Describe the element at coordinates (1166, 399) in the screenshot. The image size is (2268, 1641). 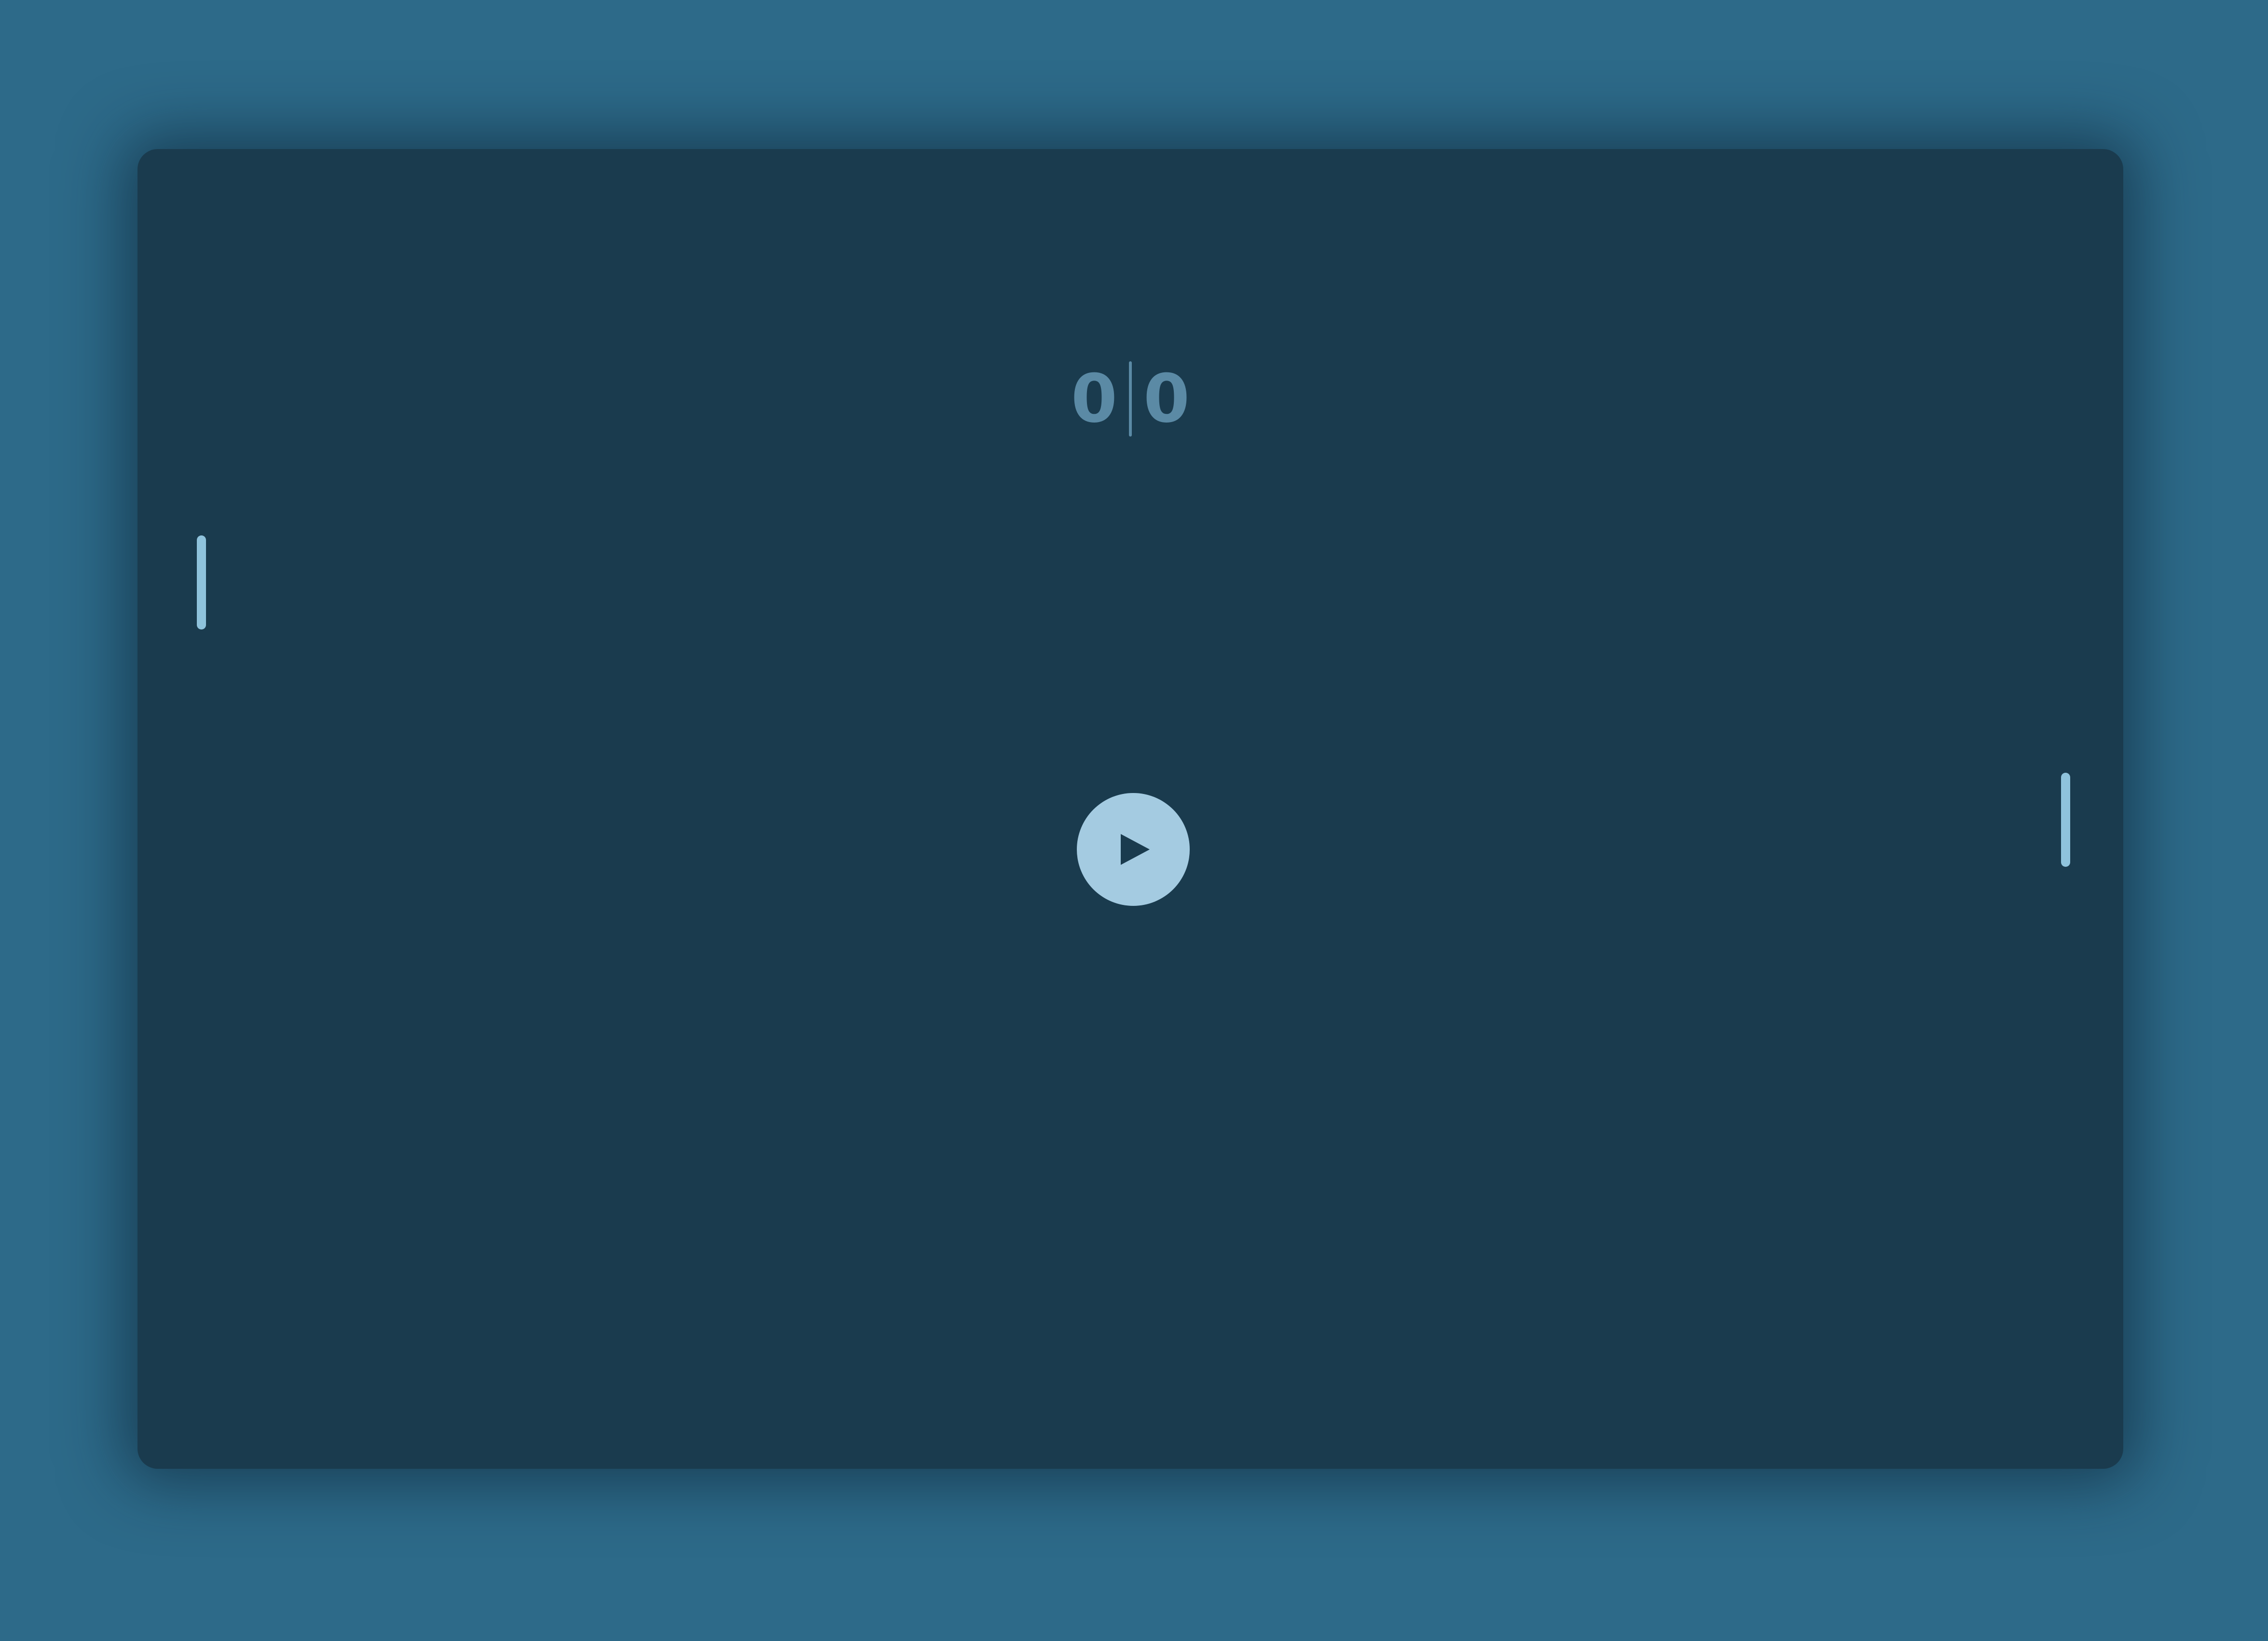
I see `right-player-score: 0` at that location.